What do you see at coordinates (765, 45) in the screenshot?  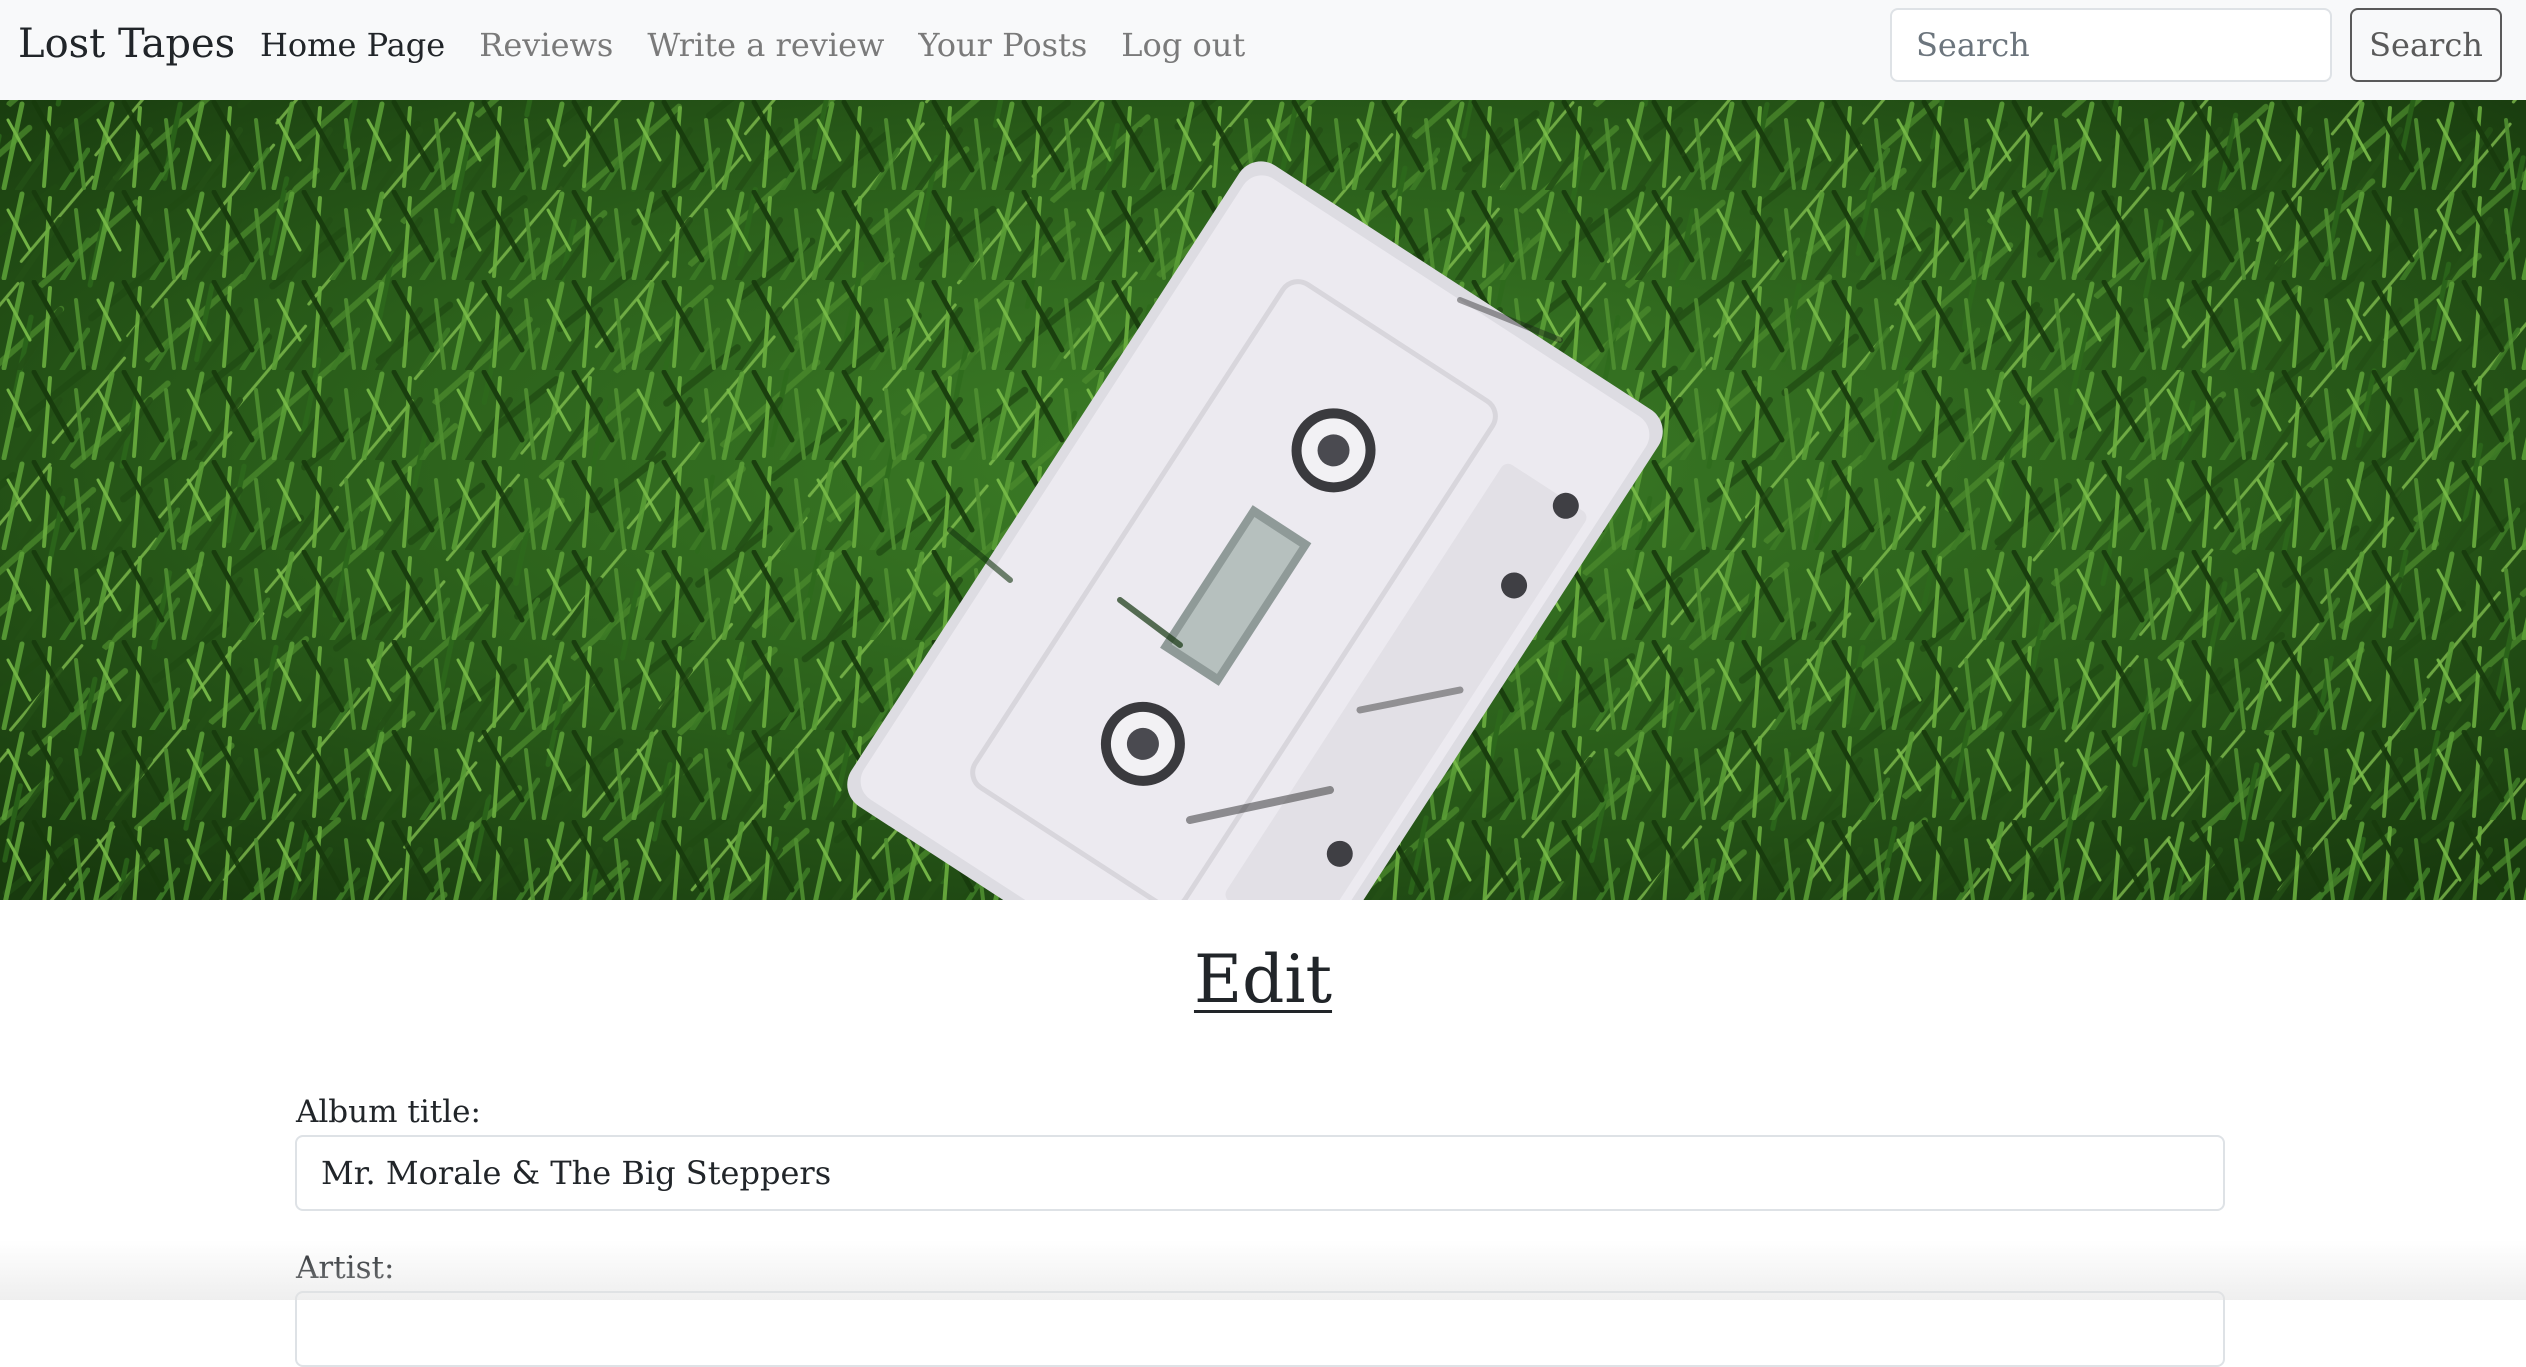 I see `nav-link-write-a-review: Write a review` at bounding box center [765, 45].